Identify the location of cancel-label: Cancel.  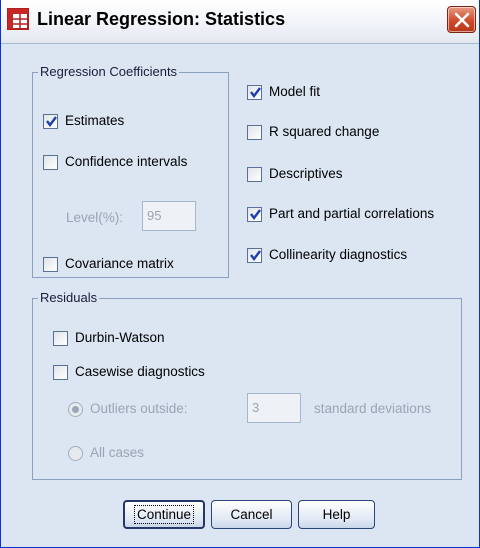
(251, 514).